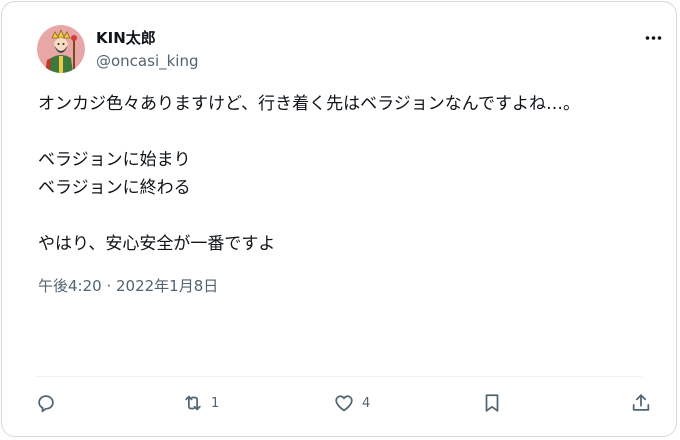 The image size is (680, 440). Describe the element at coordinates (157, 244) in the screenshot. I see `tweet-text-line: やはり、安心安全が一番ですよ` at that location.